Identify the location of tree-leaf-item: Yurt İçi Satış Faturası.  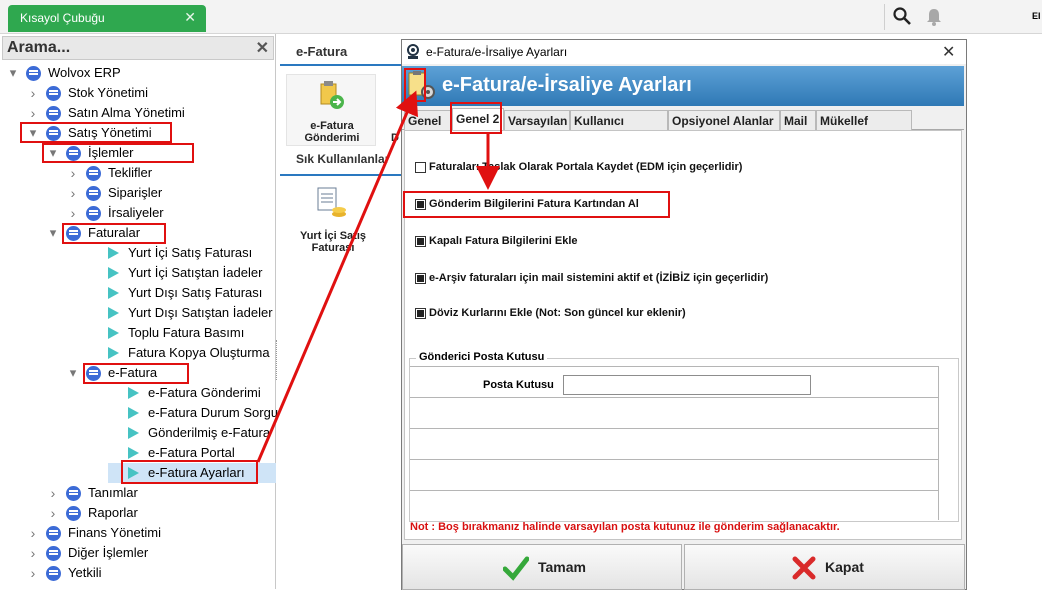
(182, 253).